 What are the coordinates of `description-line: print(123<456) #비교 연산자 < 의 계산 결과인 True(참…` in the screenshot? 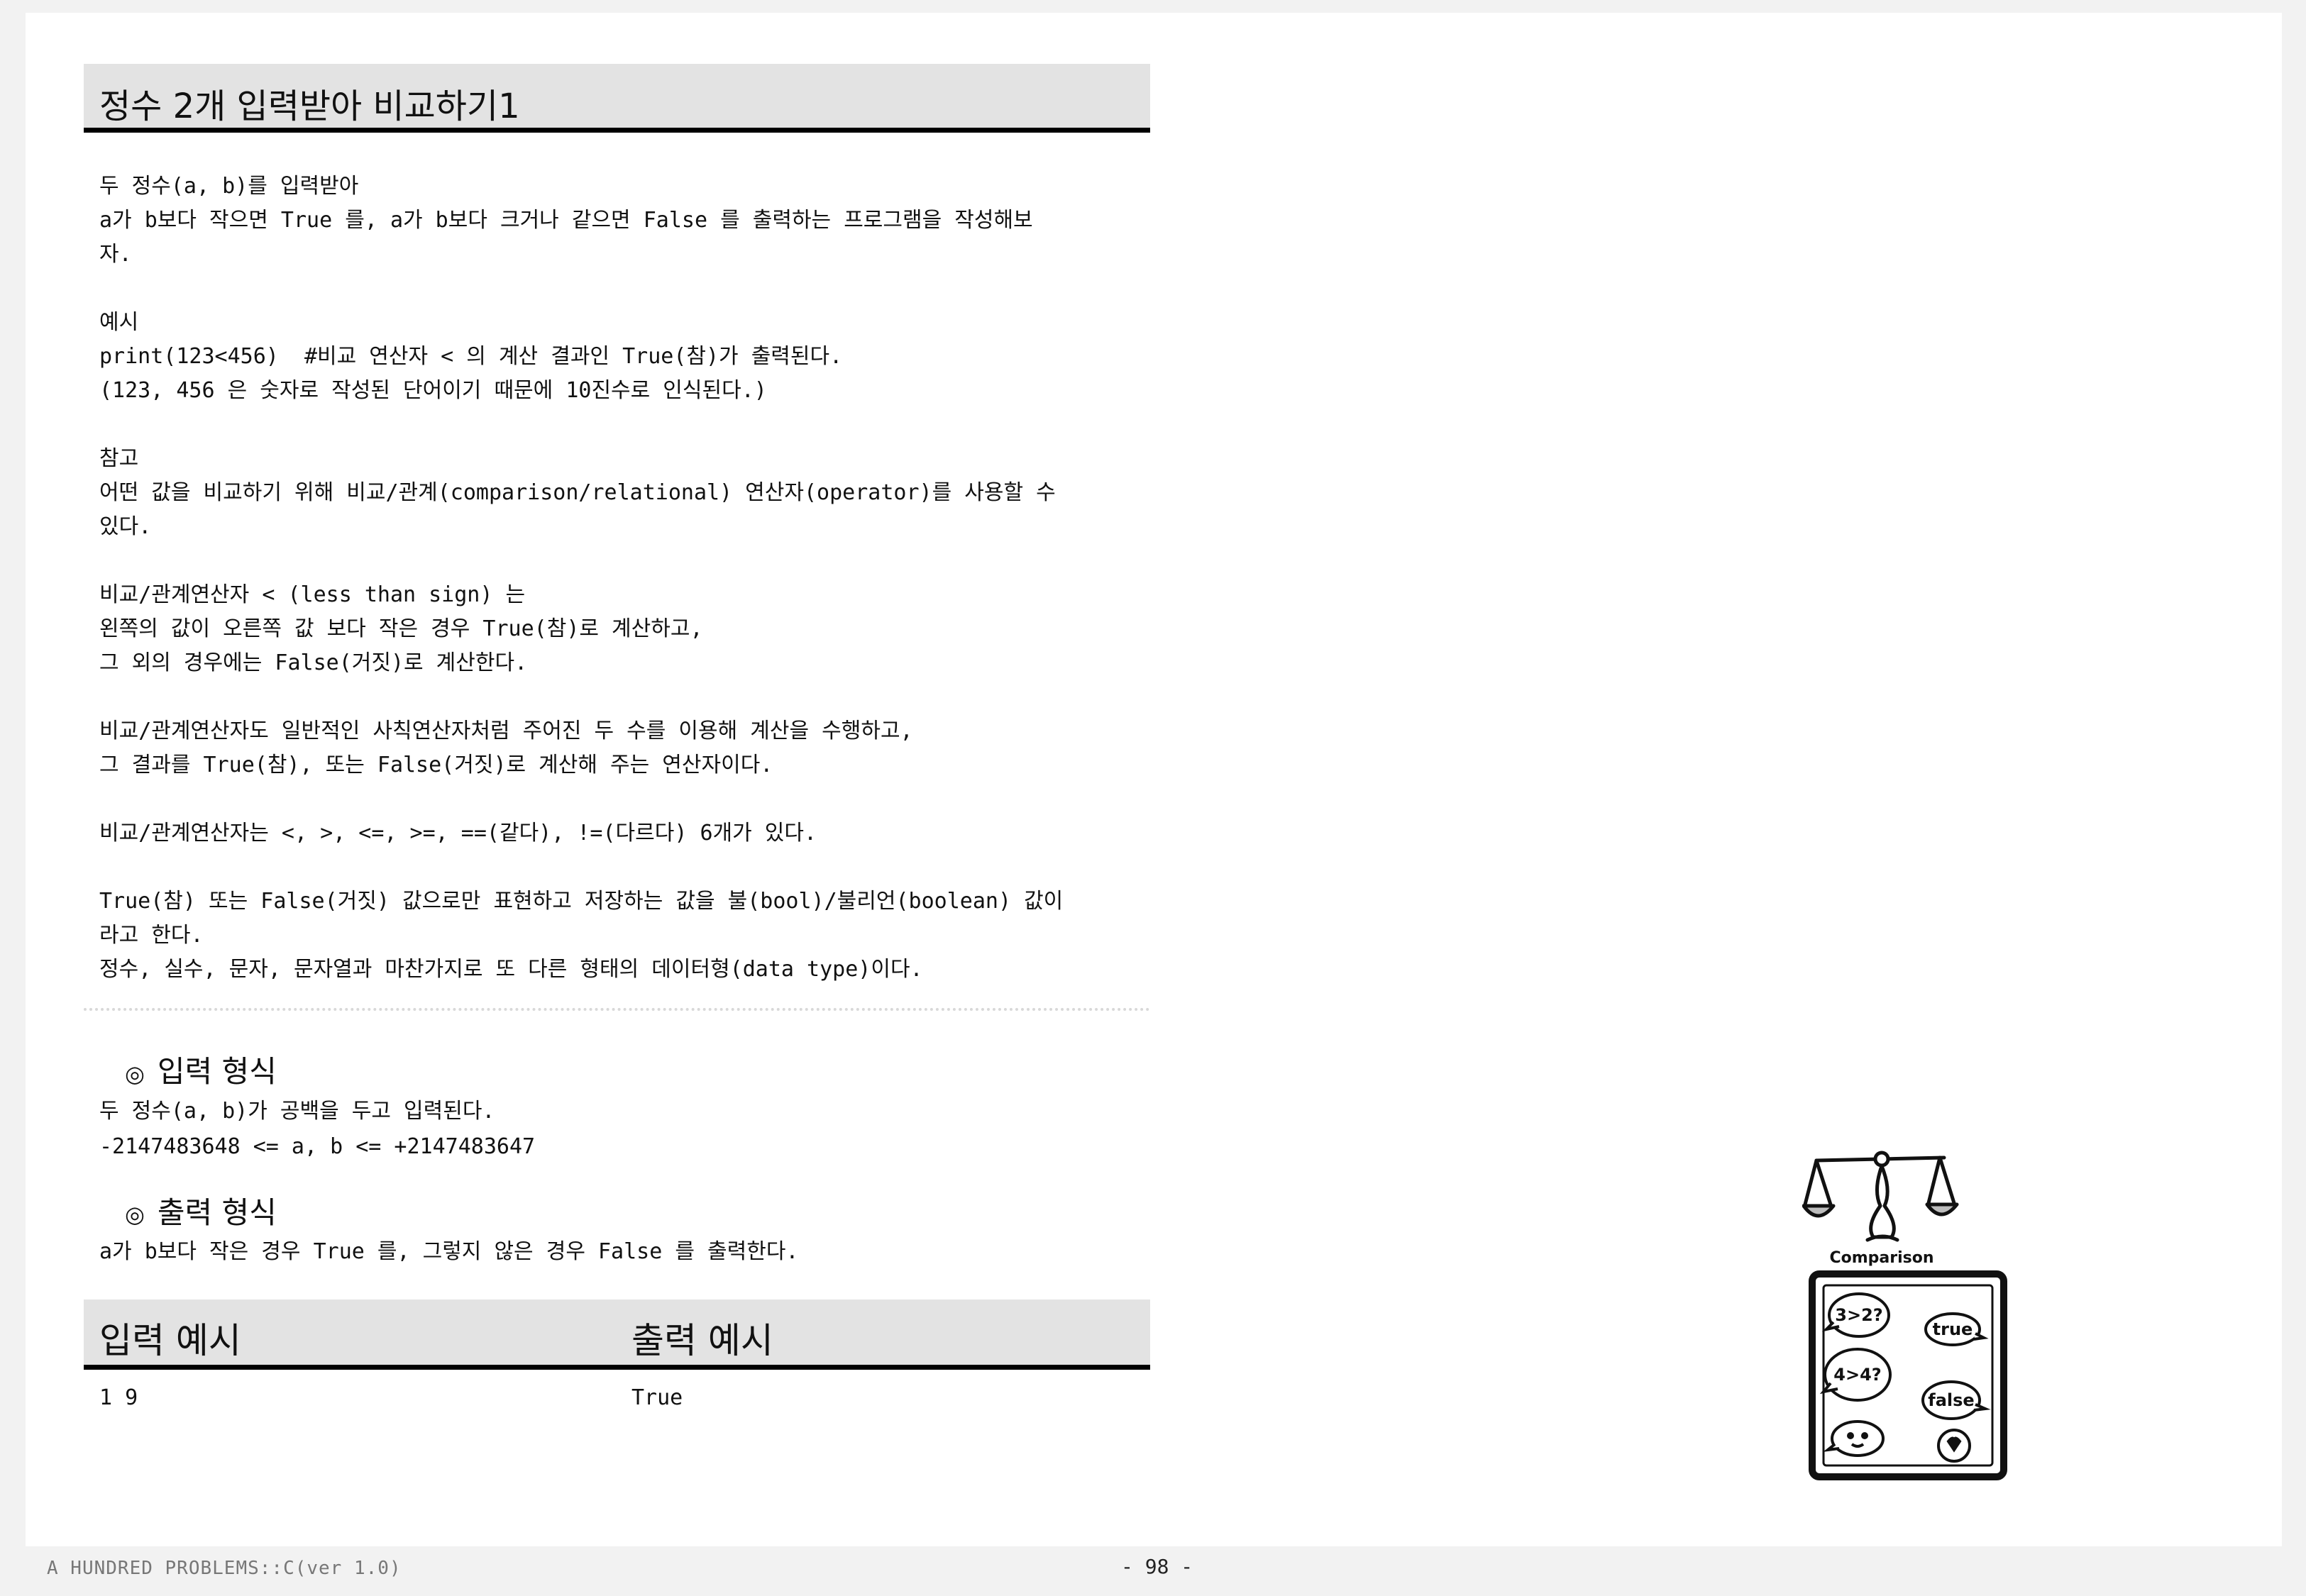 It's located at (471, 357).